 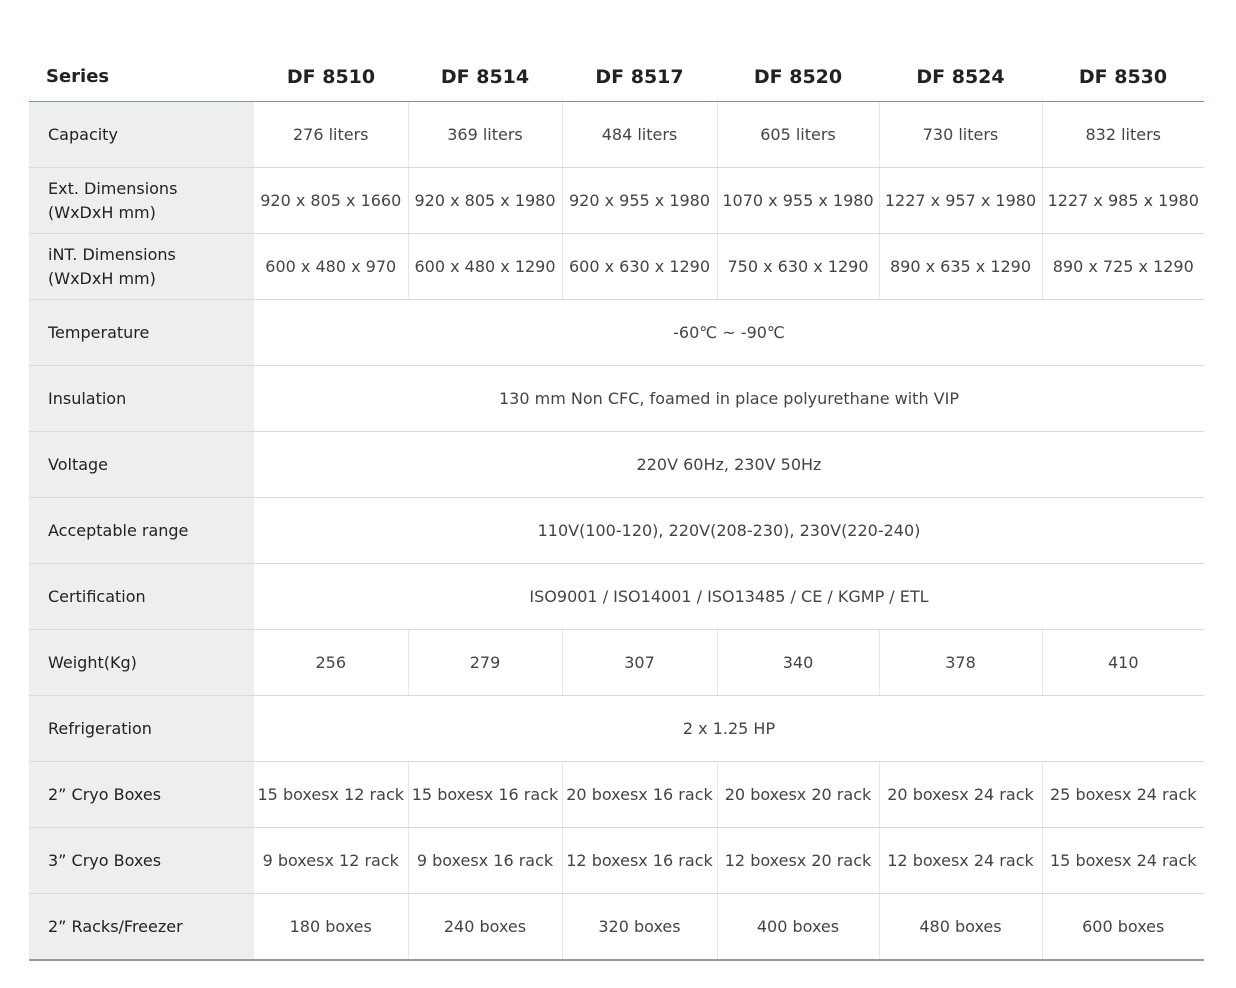 I want to click on row-label: Acceptable range, so click(x=141, y=530).